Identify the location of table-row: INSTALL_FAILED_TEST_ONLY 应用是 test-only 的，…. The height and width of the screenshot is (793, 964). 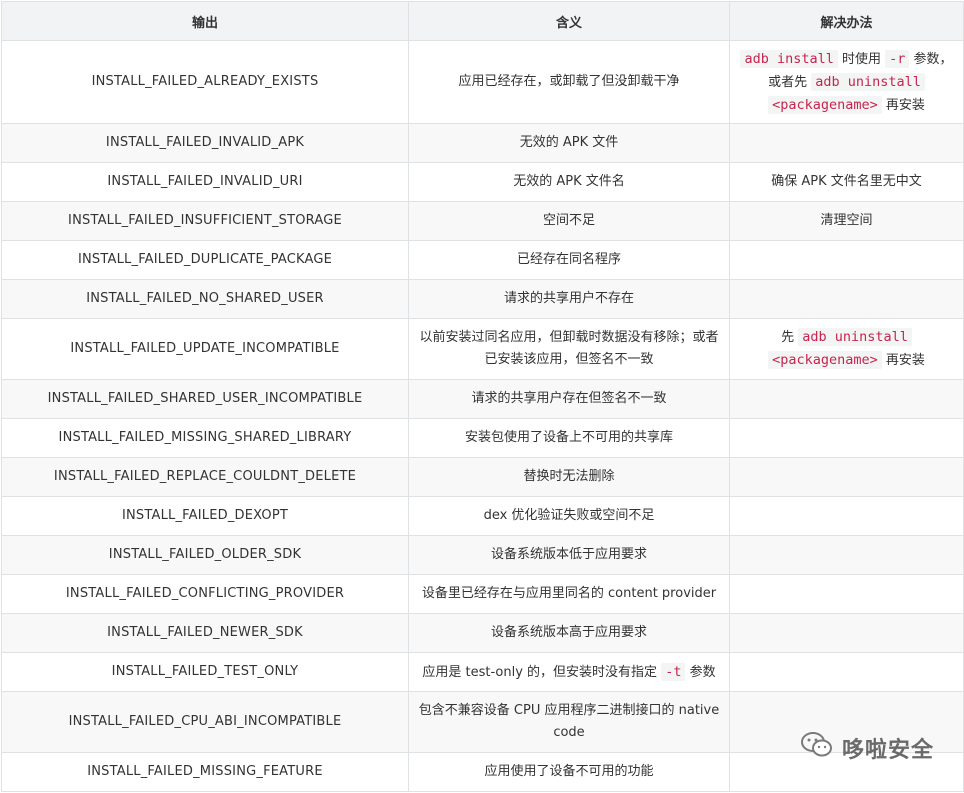
(482, 672).